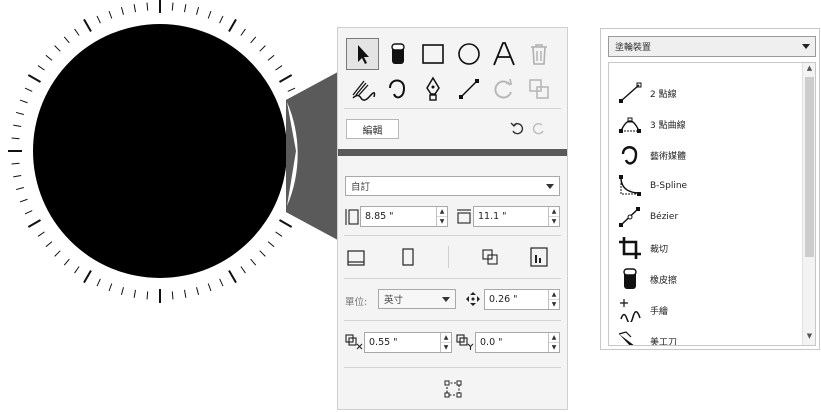  What do you see at coordinates (539, 257) in the screenshot?
I see `page-layout-icon` at bounding box center [539, 257].